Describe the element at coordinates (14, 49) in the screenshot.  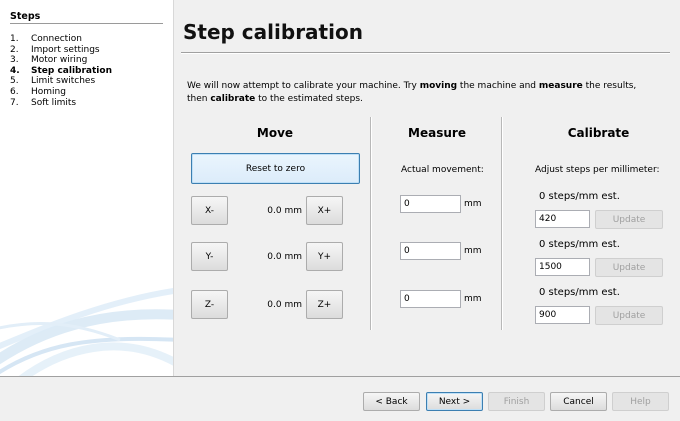
I see `step-number: 2.` at that location.